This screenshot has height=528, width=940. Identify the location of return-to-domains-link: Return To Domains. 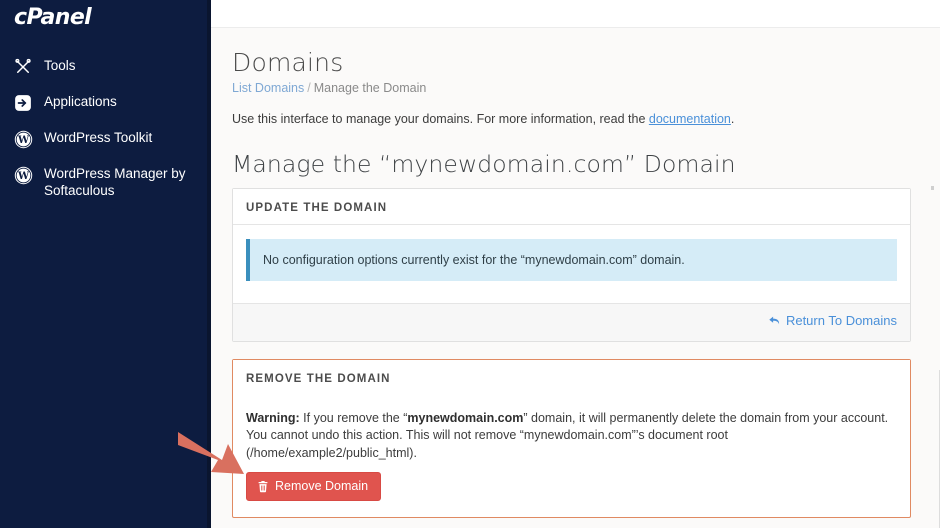
(832, 320).